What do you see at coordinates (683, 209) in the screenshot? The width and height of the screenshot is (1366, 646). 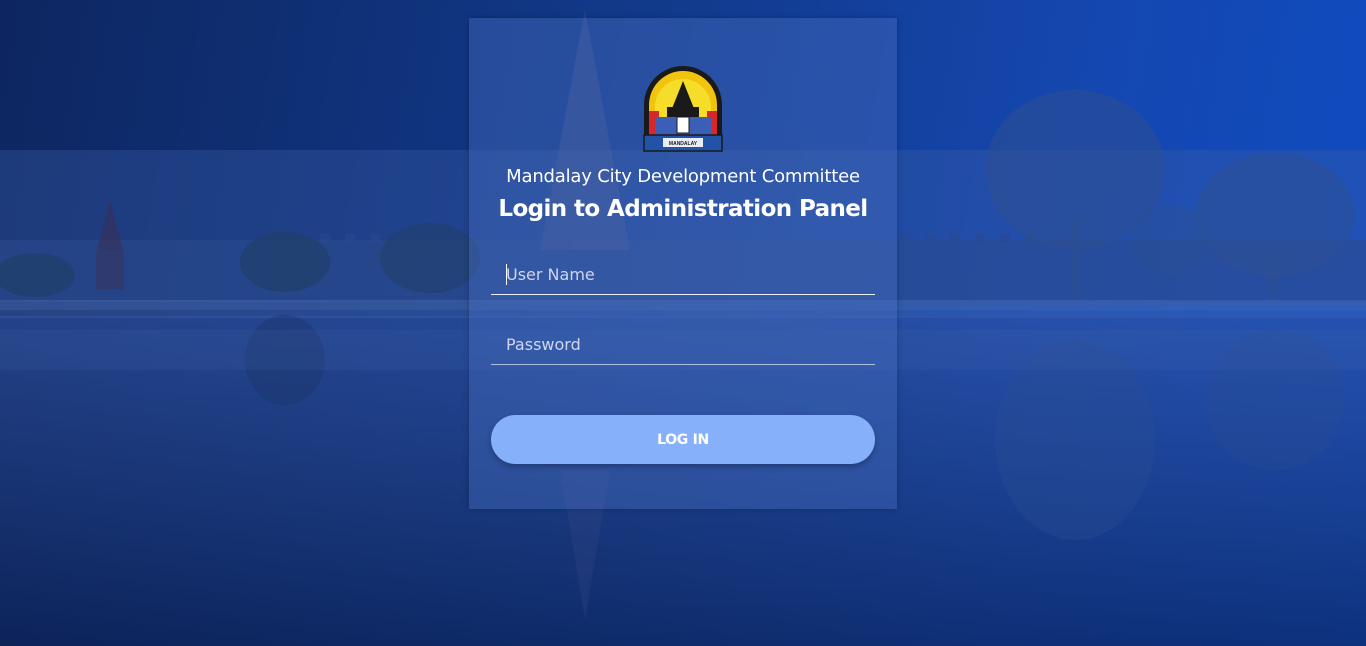 I see `page-title: Login to Administration Panel` at bounding box center [683, 209].